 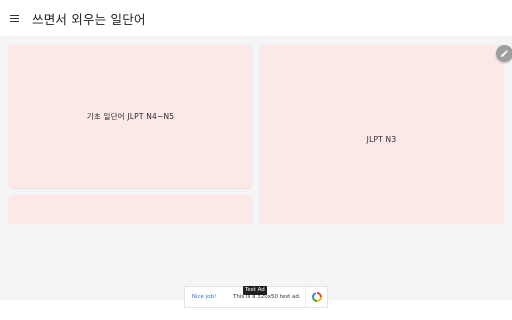 I want to click on ad-logo, so click(x=316, y=297).